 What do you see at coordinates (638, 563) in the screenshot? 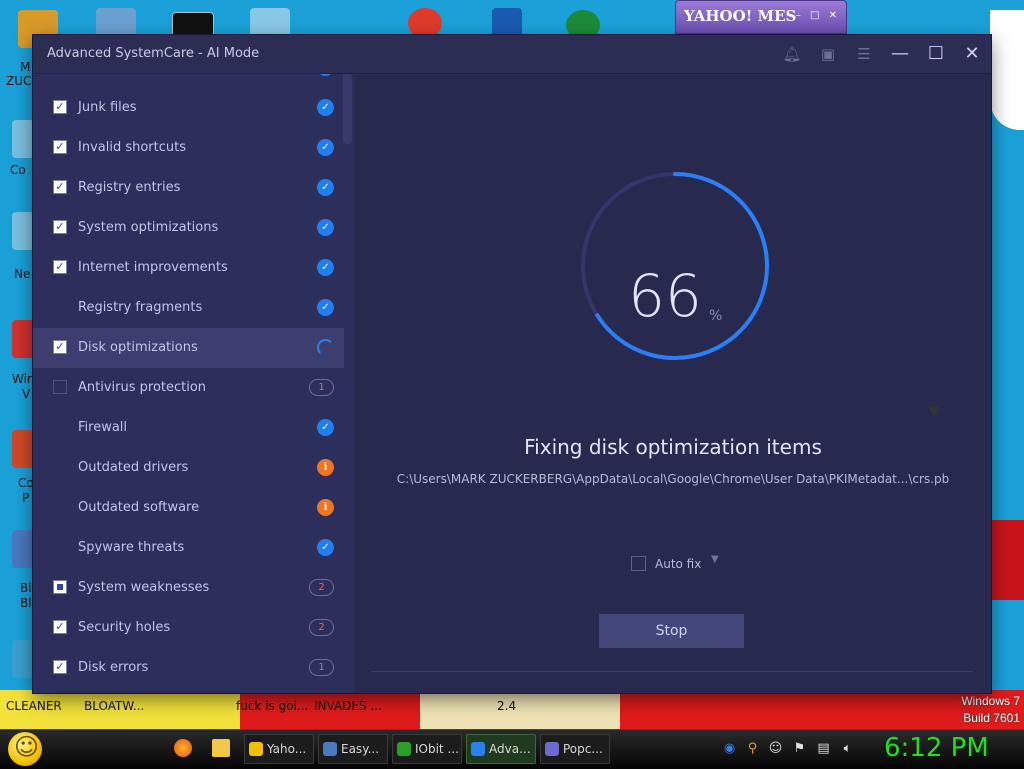
I see `auto-fix-checkbox` at bounding box center [638, 563].